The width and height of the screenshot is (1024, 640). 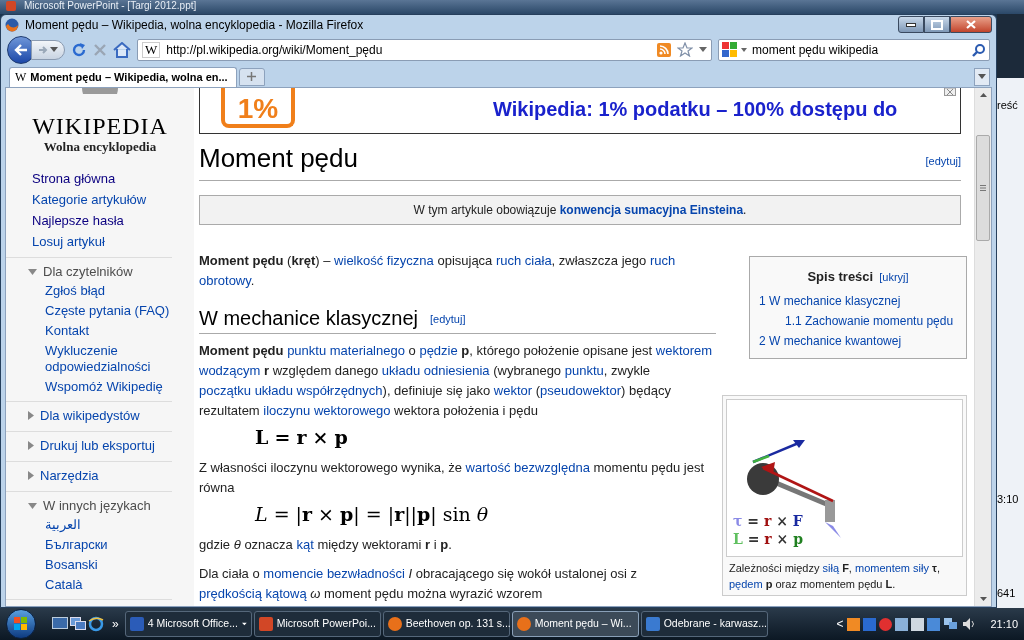 I want to click on percent-logo: 1%, so click(x=258, y=107).